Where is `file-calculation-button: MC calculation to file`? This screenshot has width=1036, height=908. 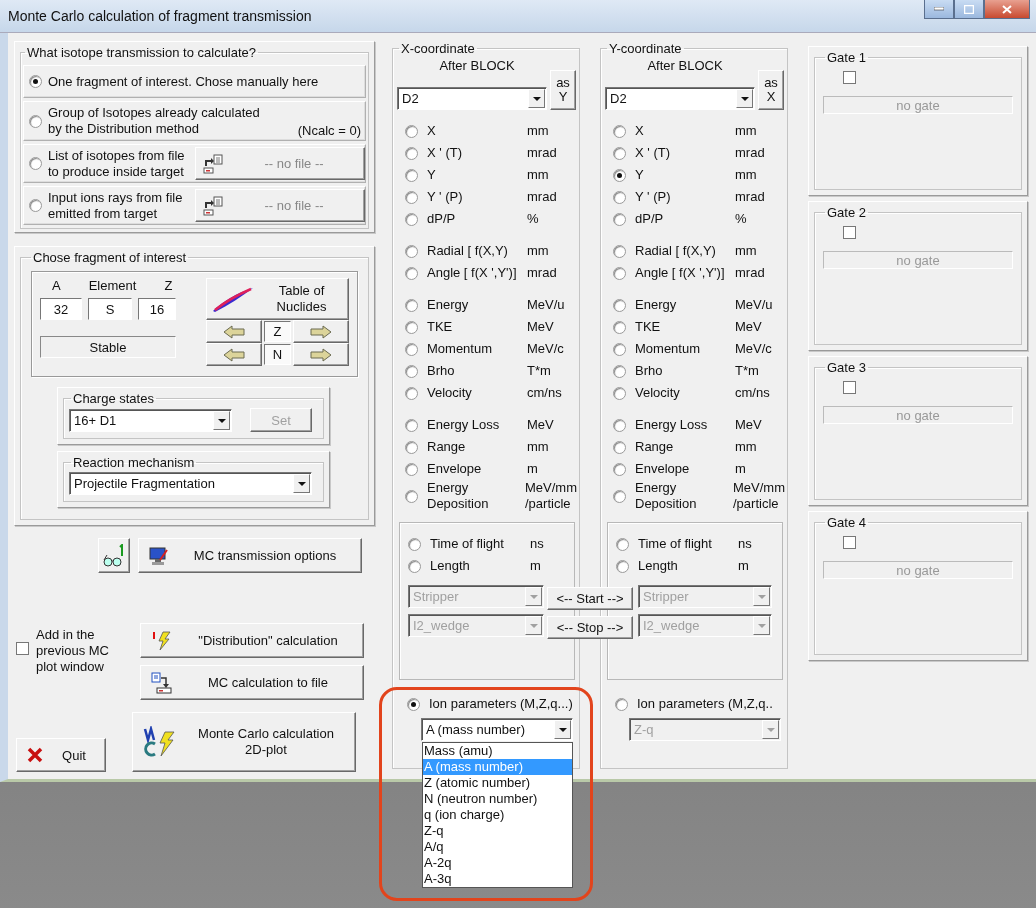 file-calculation-button: MC calculation to file is located at coordinates (252, 682).